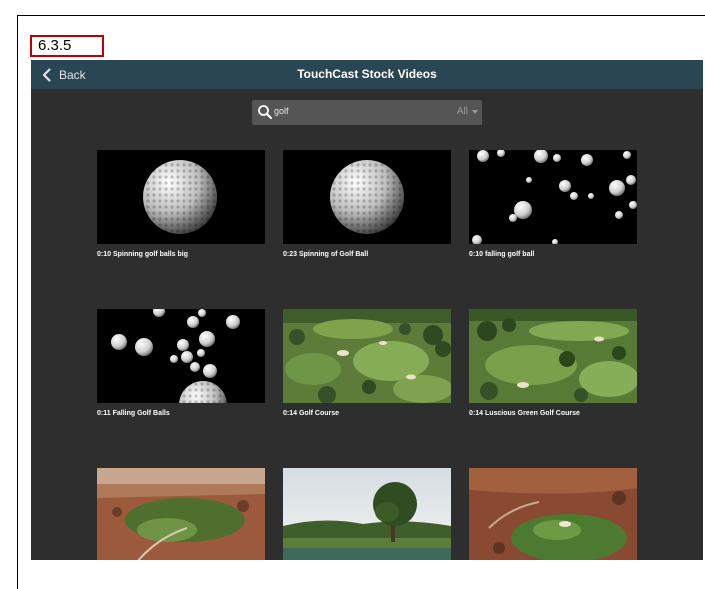 The height and width of the screenshot is (589, 705). What do you see at coordinates (319, 413) in the screenshot?
I see `video-title: Golf Course` at bounding box center [319, 413].